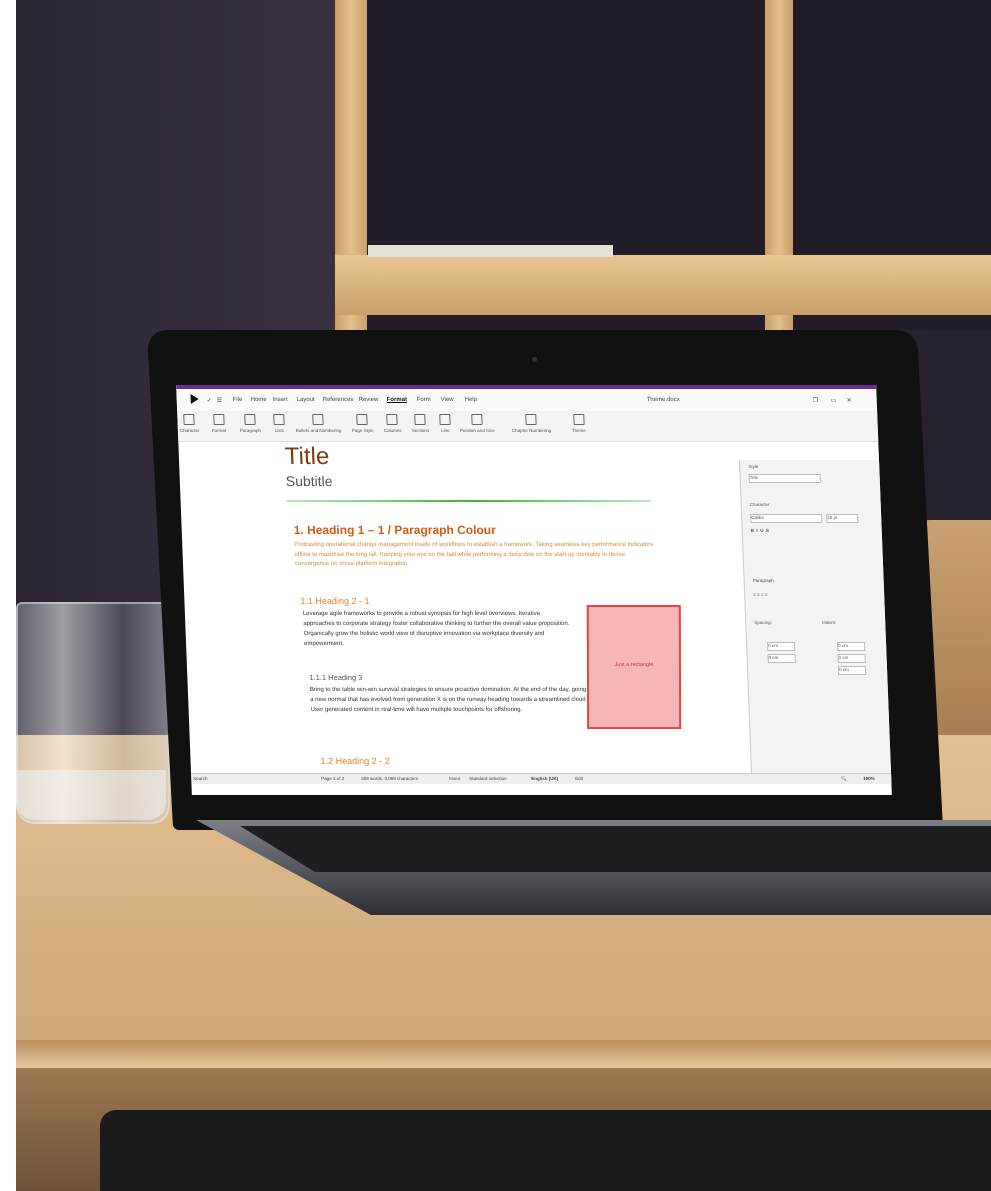 The height and width of the screenshot is (1191, 991). Describe the element at coordinates (335, 677) in the screenshot. I see `heading-3: 1.1.1 Heading 3` at that location.